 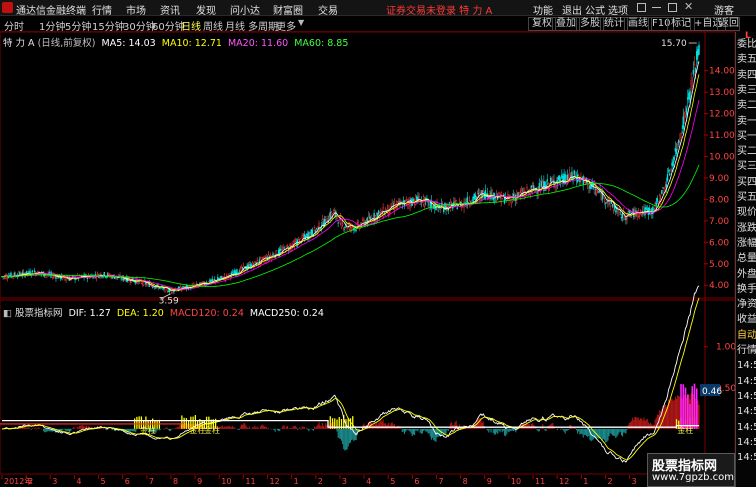 What do you see at coordinates (748, 36) in the screenshot?
I see `side-panel-flag: L` at bounding box center [748, 36].